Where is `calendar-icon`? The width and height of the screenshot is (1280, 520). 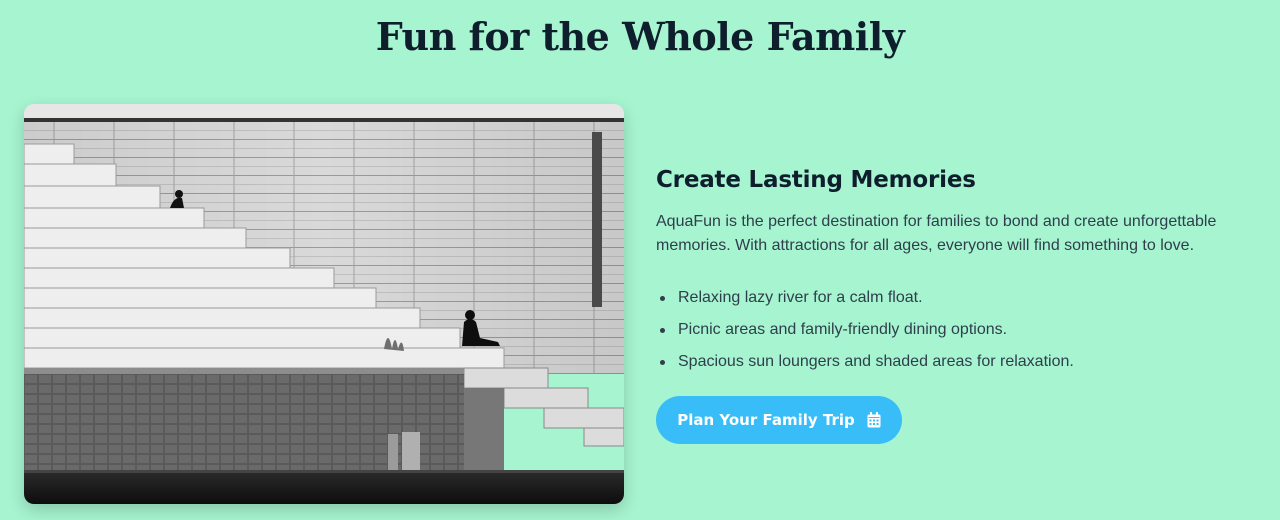
calendar-icon is located at coordinates (874, 420).